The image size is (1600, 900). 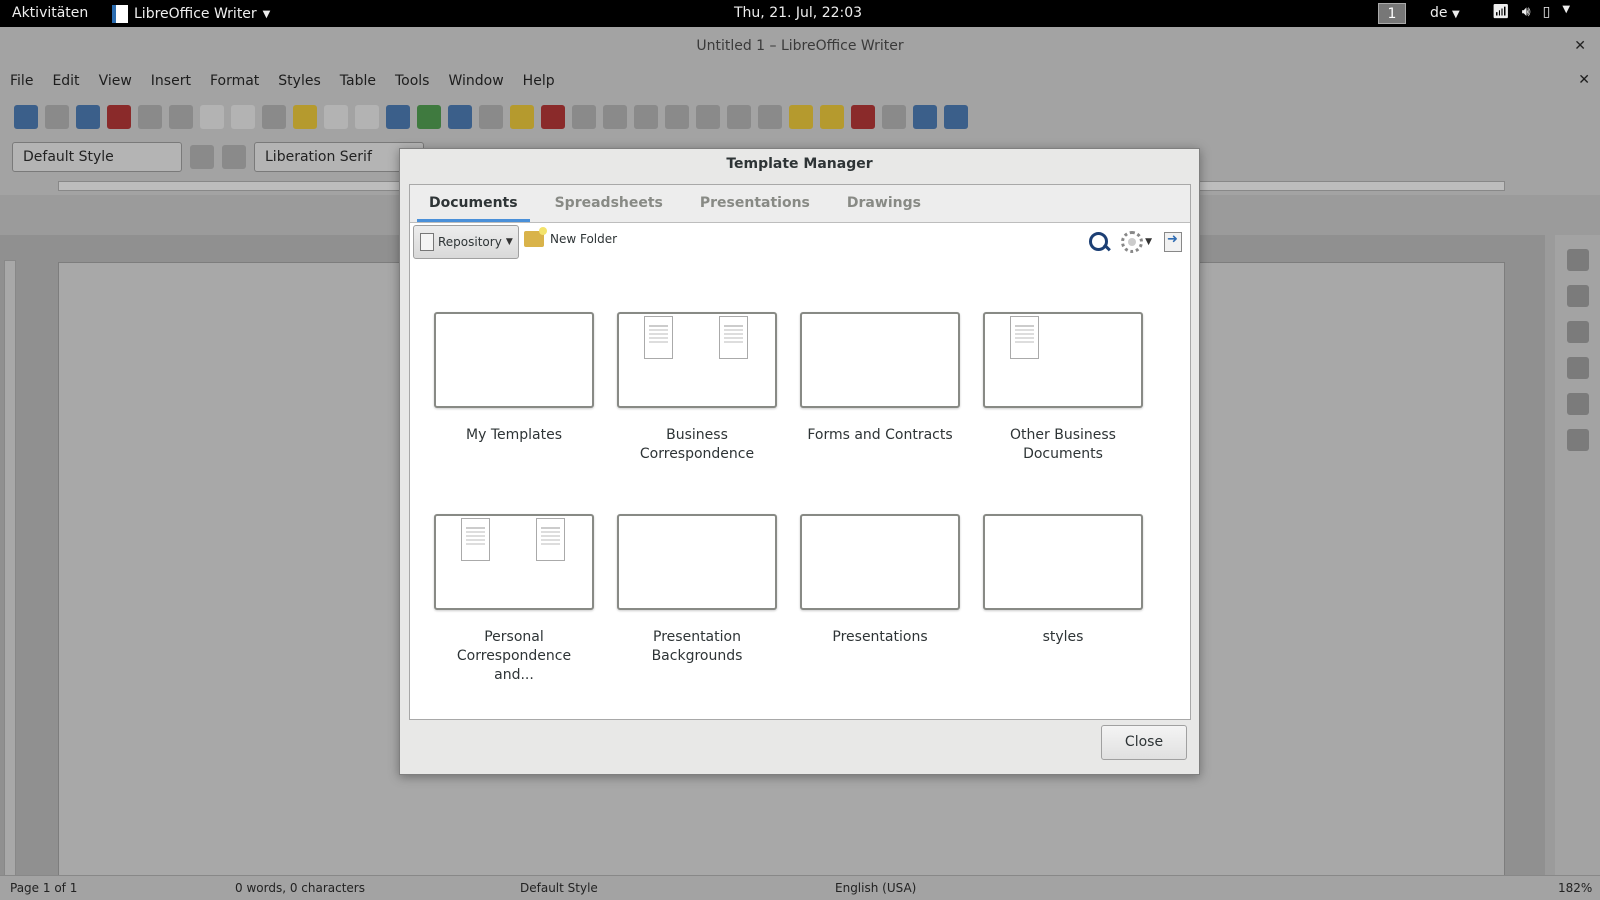 I want to click on footnote-icon, so click(x=739, y=117).